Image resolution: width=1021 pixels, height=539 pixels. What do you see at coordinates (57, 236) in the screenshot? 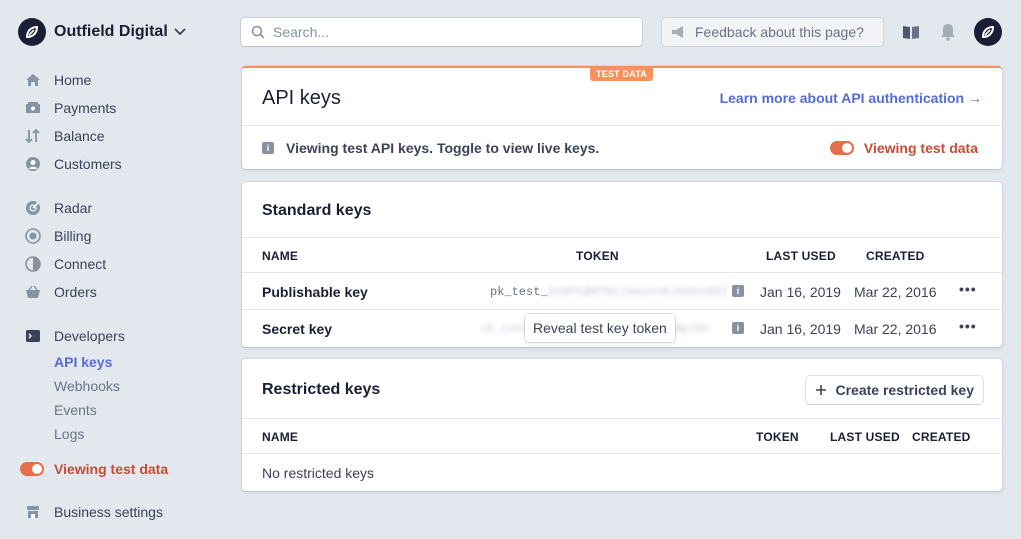
I see `nav-item-billing: Billing` at bounding box center [57, 236].